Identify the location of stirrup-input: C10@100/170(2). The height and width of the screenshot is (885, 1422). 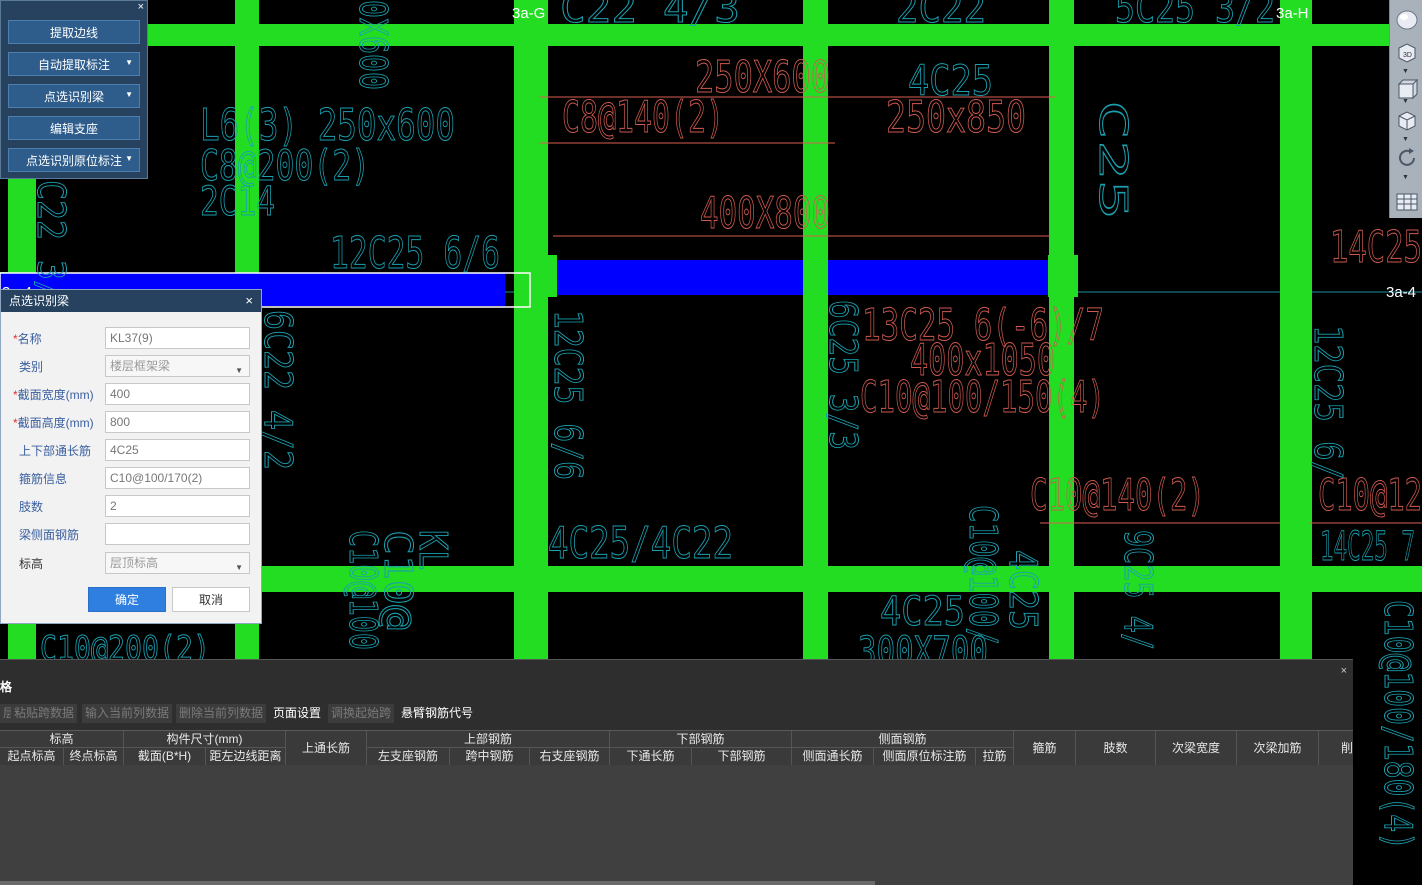
(177, 478).